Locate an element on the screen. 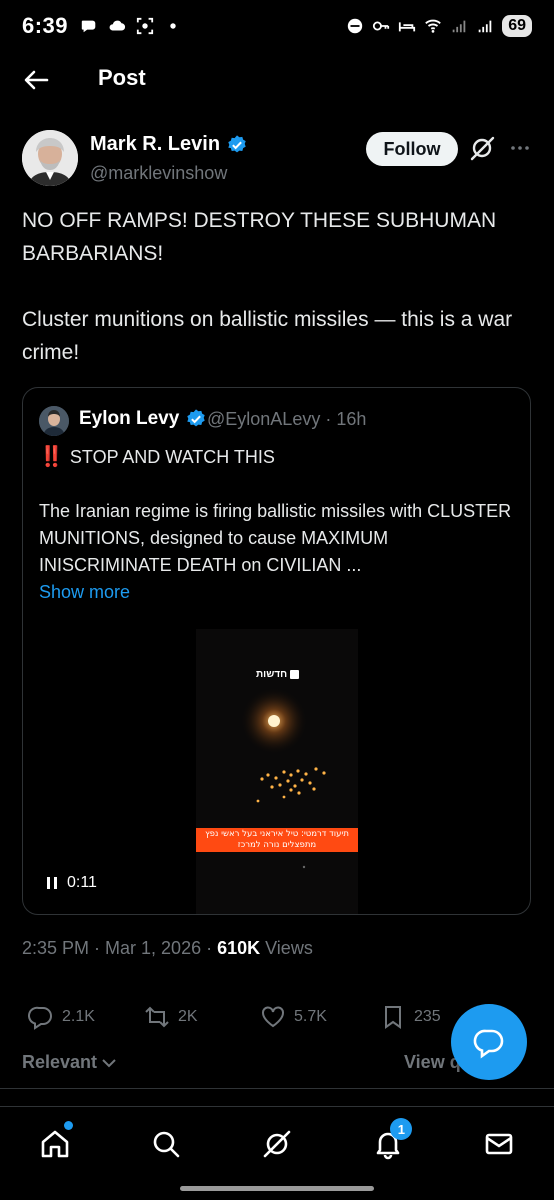 This screenshot has width=554, height=1200. video-controls: 0:11 is located at coordinates (71, 883).